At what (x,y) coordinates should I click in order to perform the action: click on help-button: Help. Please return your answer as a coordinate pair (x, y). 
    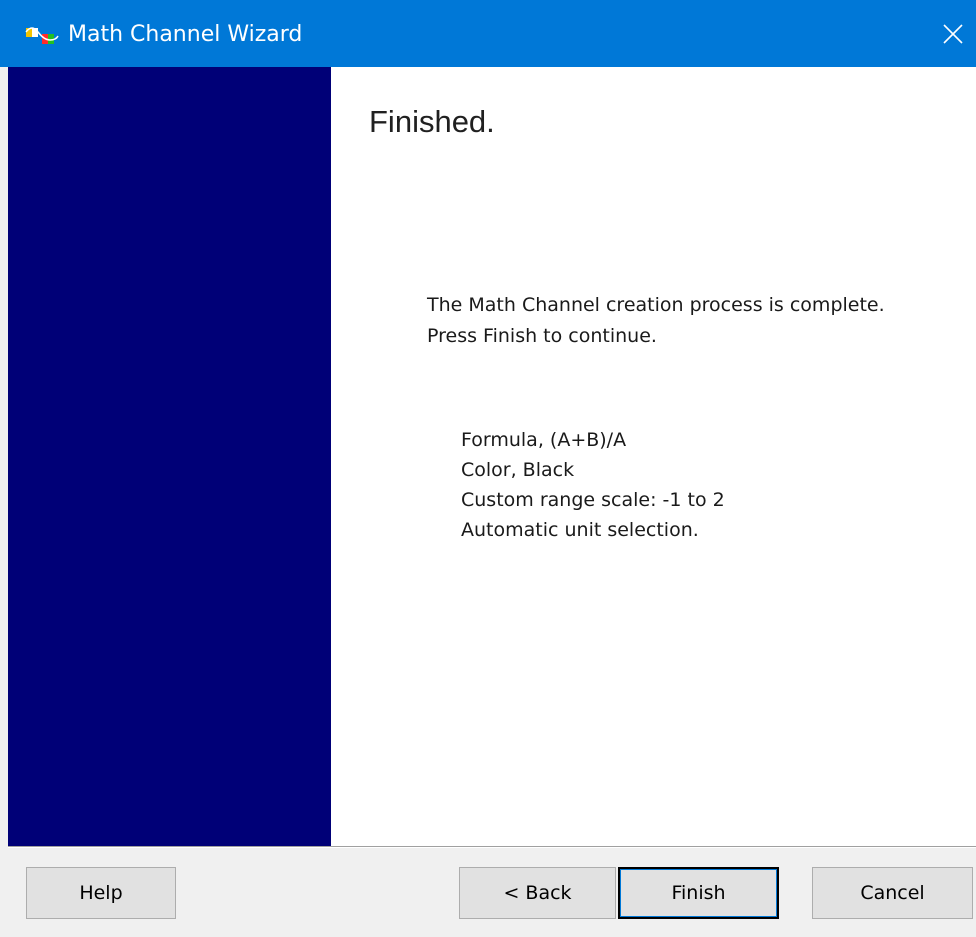
    Looking at the image, I should click on (101, 893).